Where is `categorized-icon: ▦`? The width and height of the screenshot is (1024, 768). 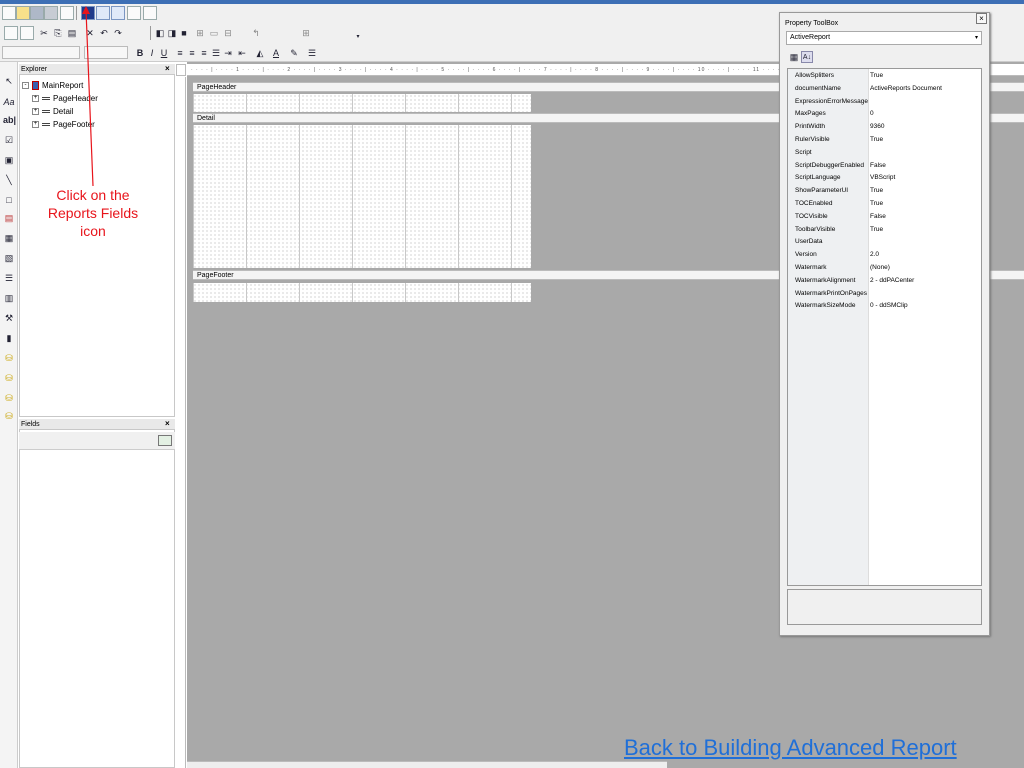
categorized-icon: ▦ is located at coordinates (794, 57).